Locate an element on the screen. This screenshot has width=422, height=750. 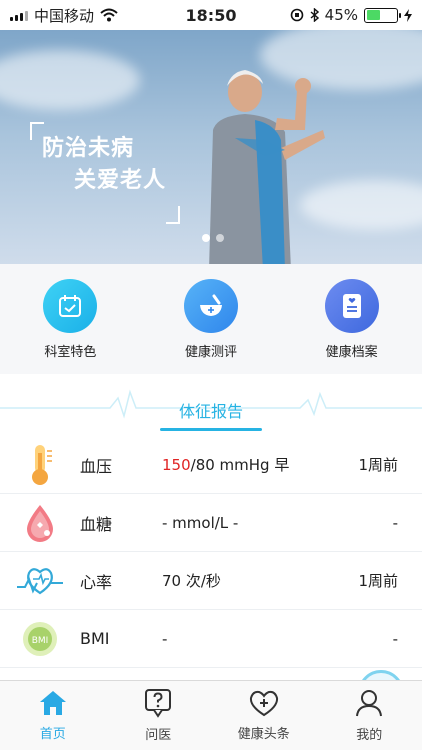
quick-menu: 科室特色 健康测评 健康档案 is located at coordinates (211, 319).